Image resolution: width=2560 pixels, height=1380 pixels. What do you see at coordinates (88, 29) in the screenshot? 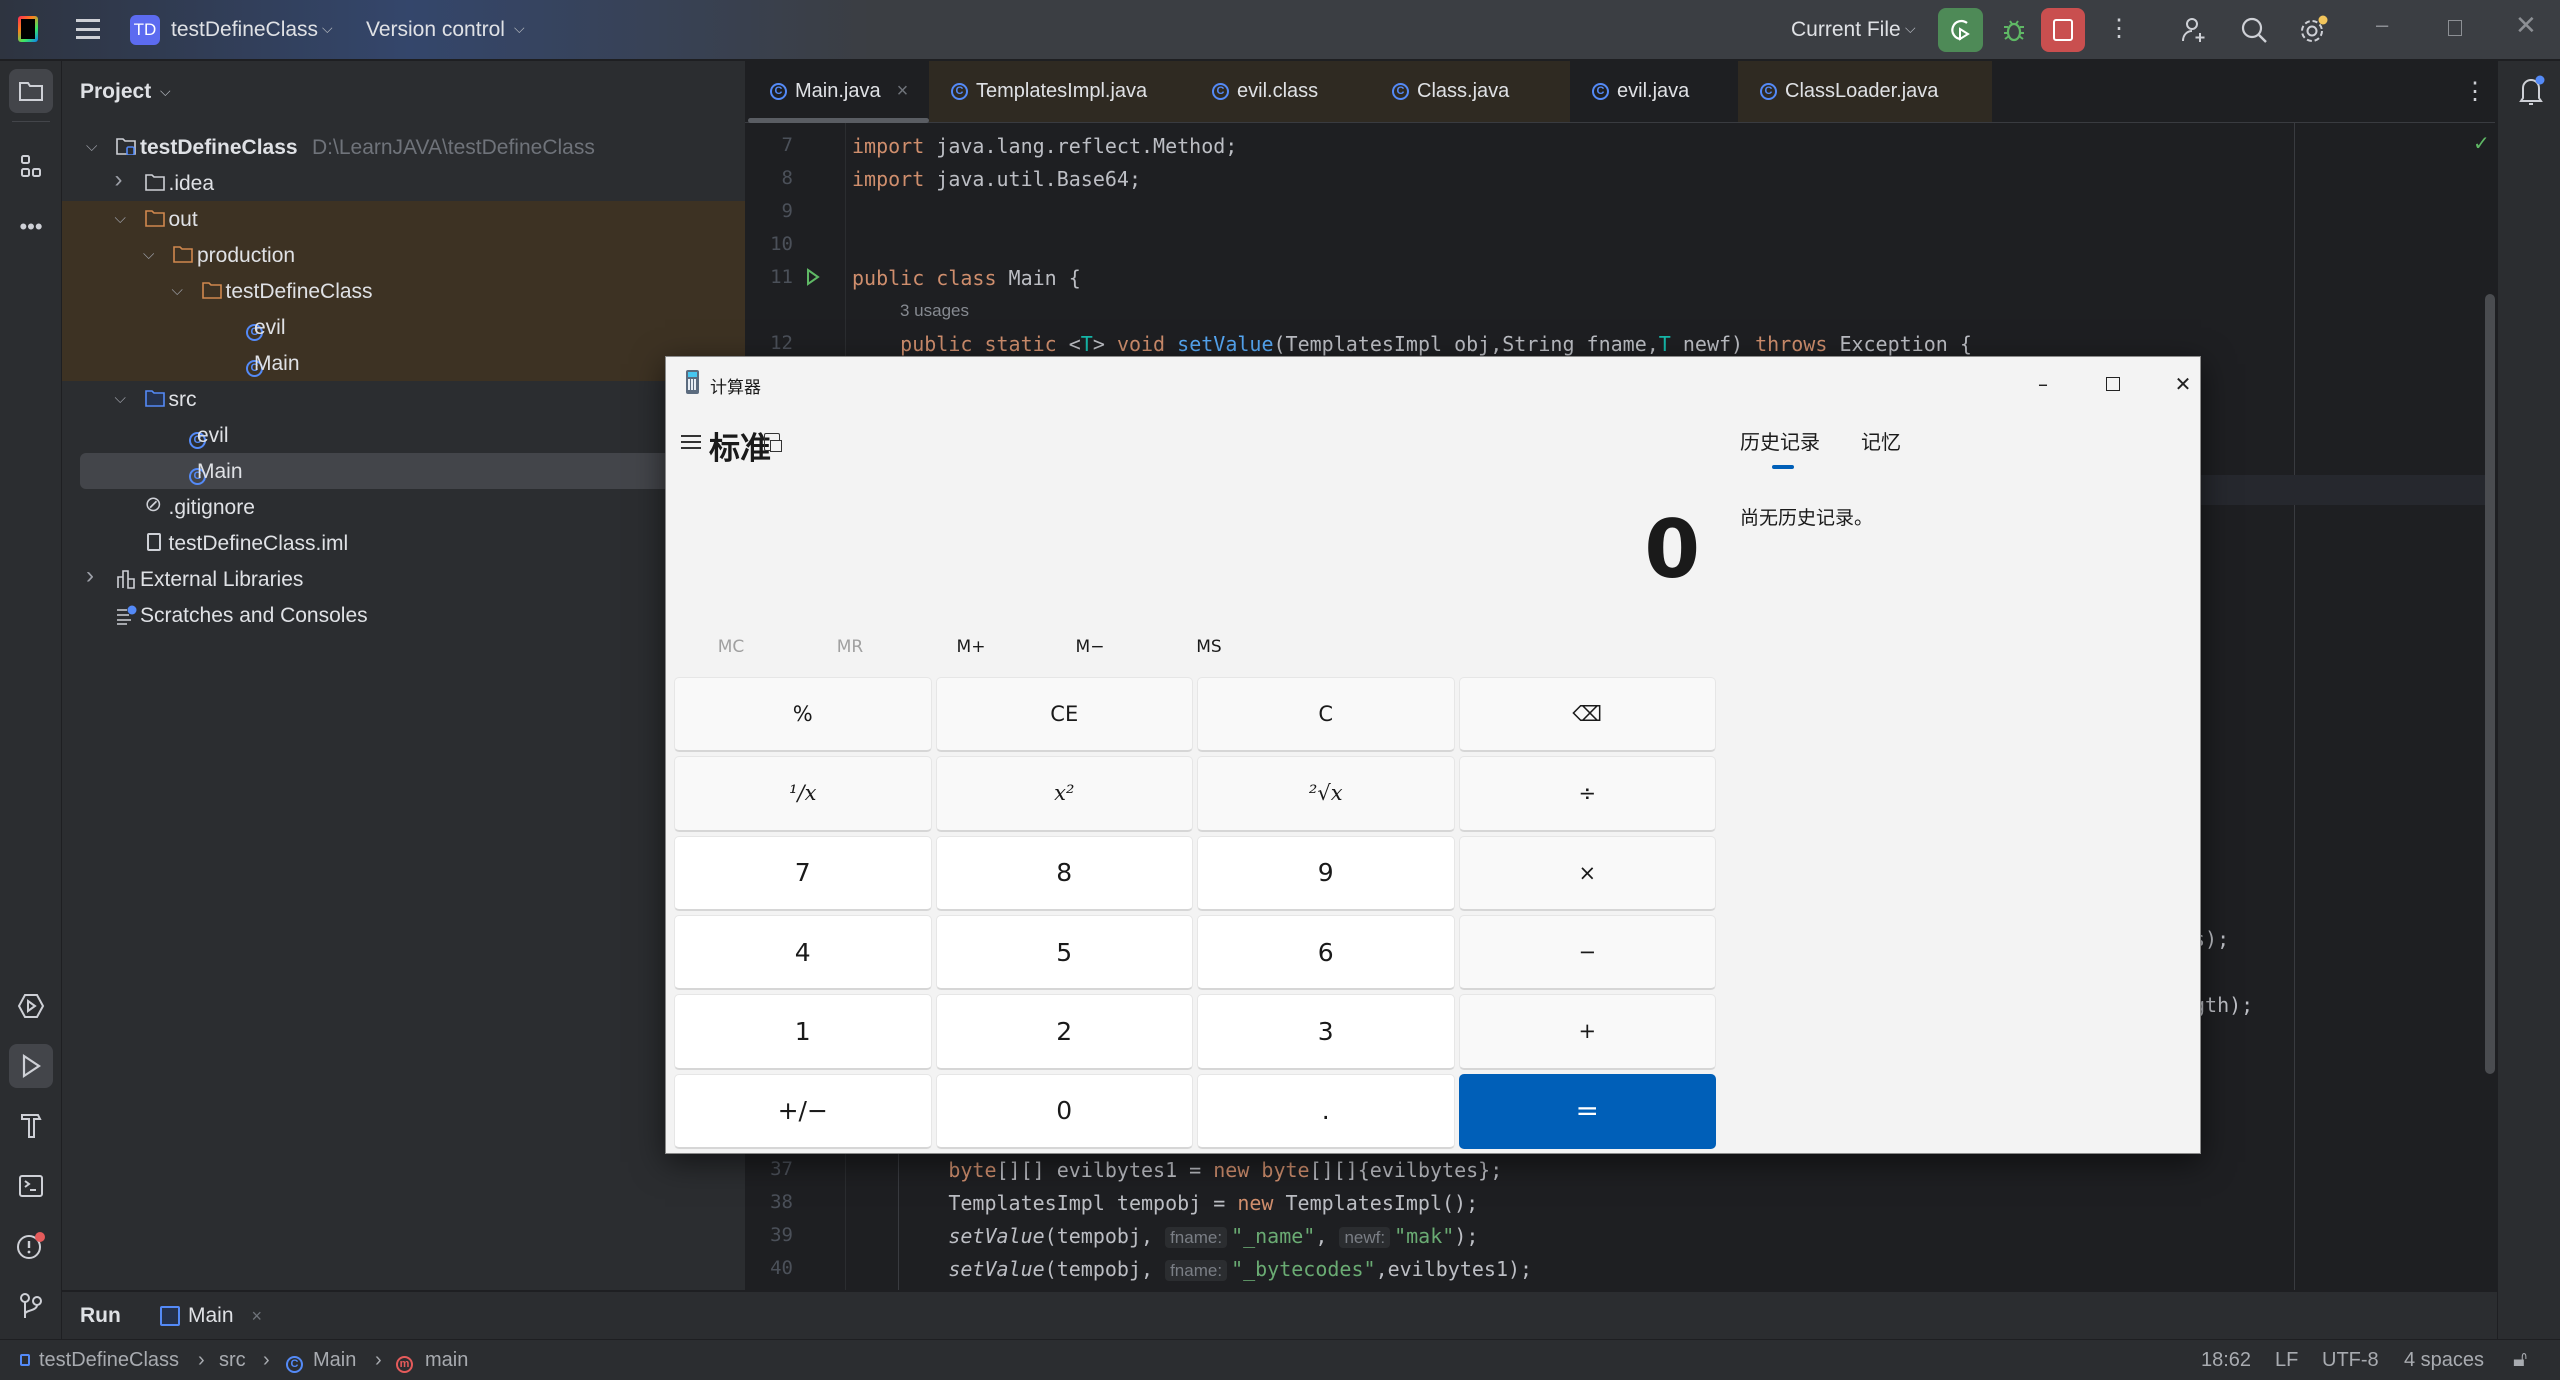
I see `main-menu-icon` at bounding box center [88, 29].